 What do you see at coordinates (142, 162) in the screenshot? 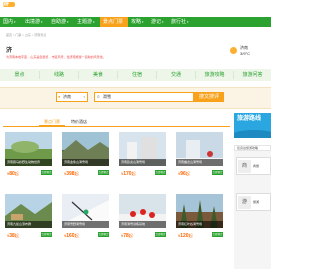
I see `card-title: 济南卧虎山滑雪场` at bounding box center [142, 162].